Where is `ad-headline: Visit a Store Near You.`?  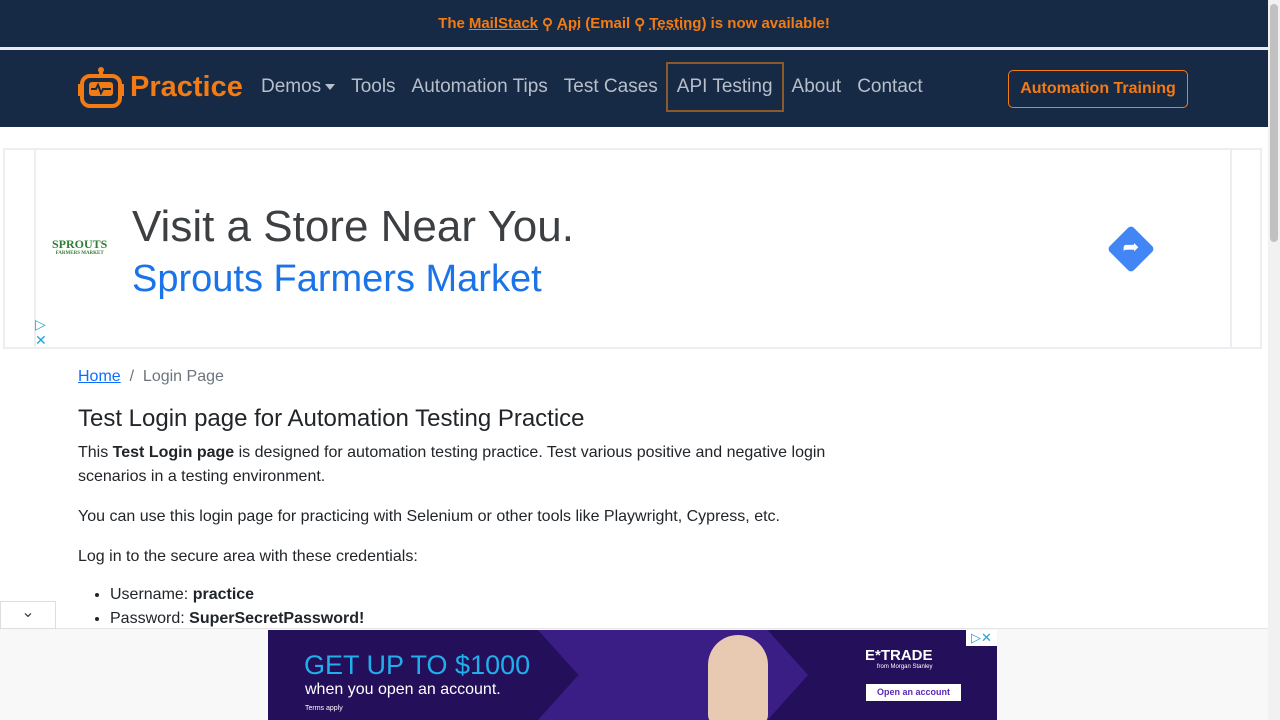
ad-headline: Visit a Store Near You. is located at coordinates (353, 227).